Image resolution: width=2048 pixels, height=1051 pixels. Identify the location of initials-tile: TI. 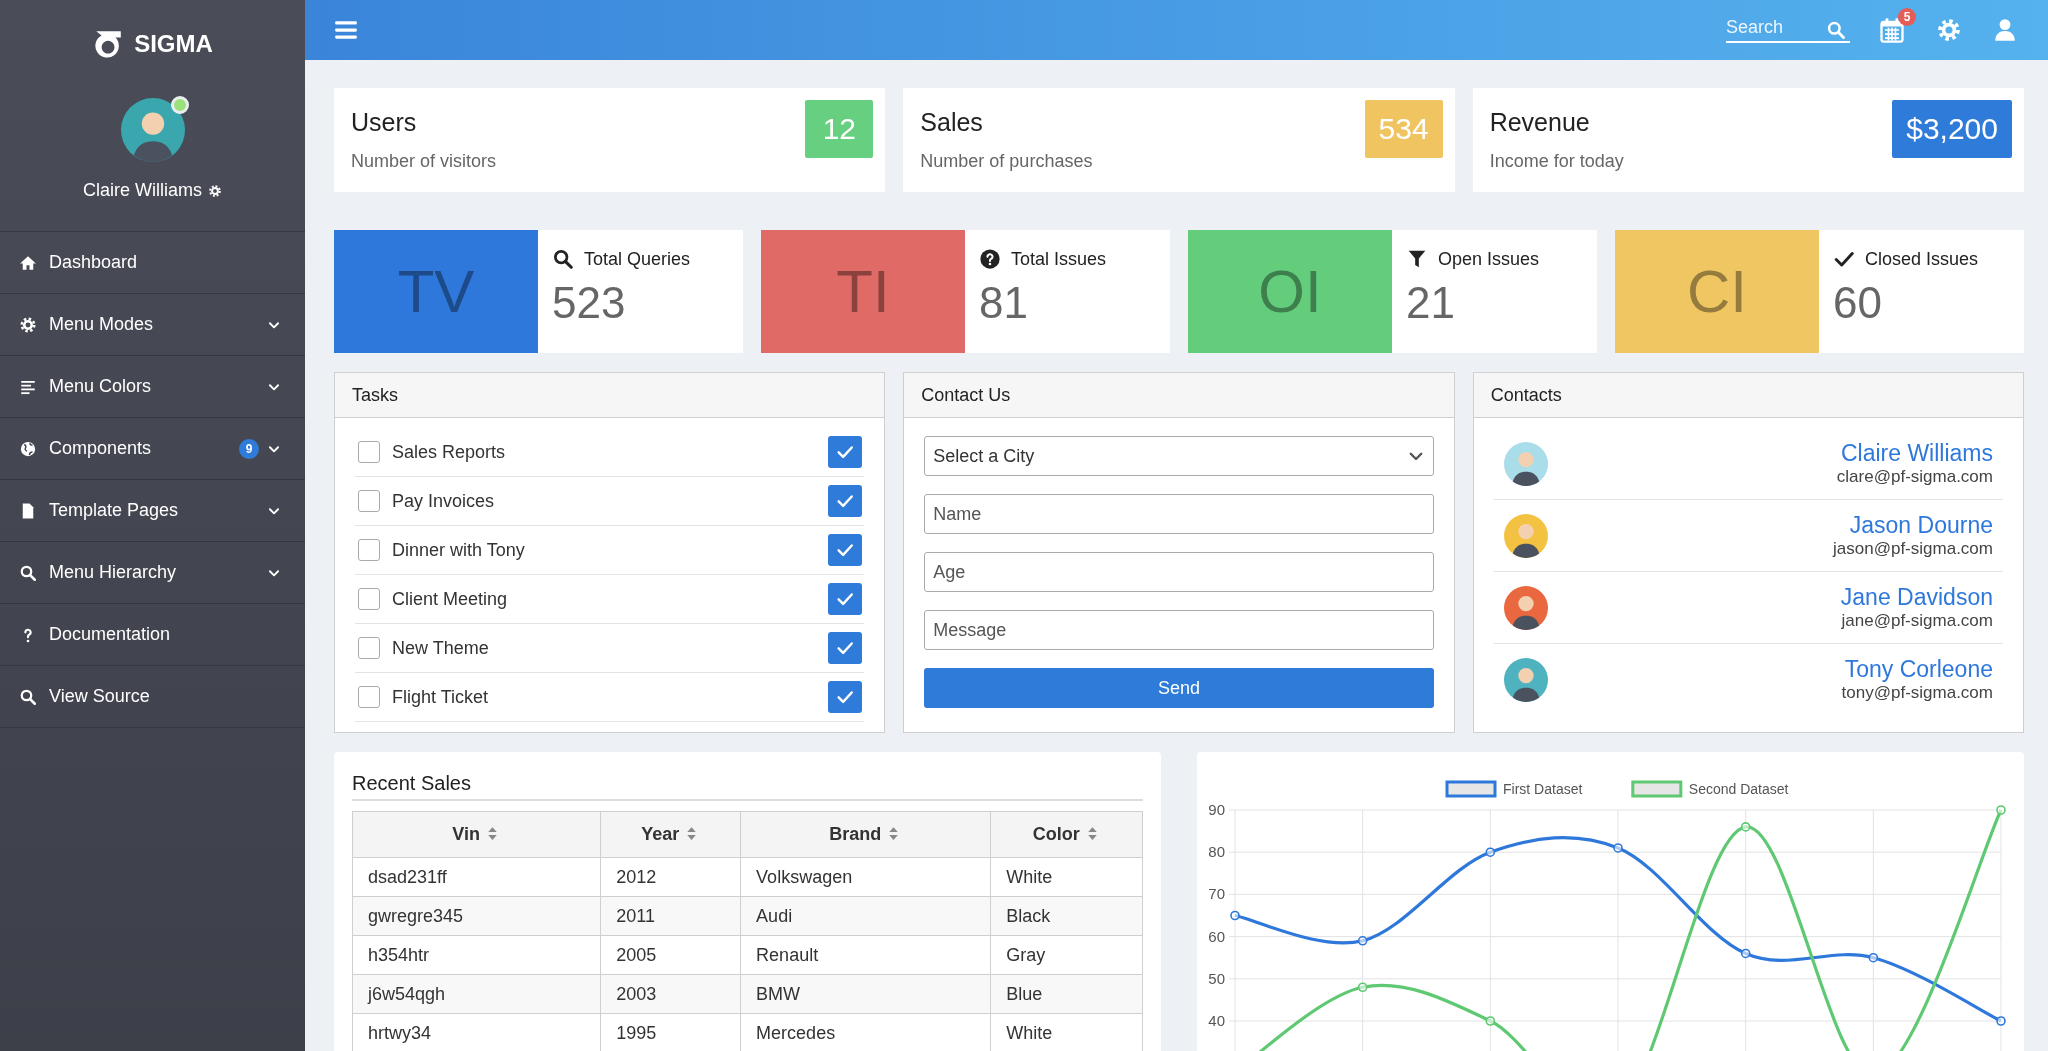
(863, 291).